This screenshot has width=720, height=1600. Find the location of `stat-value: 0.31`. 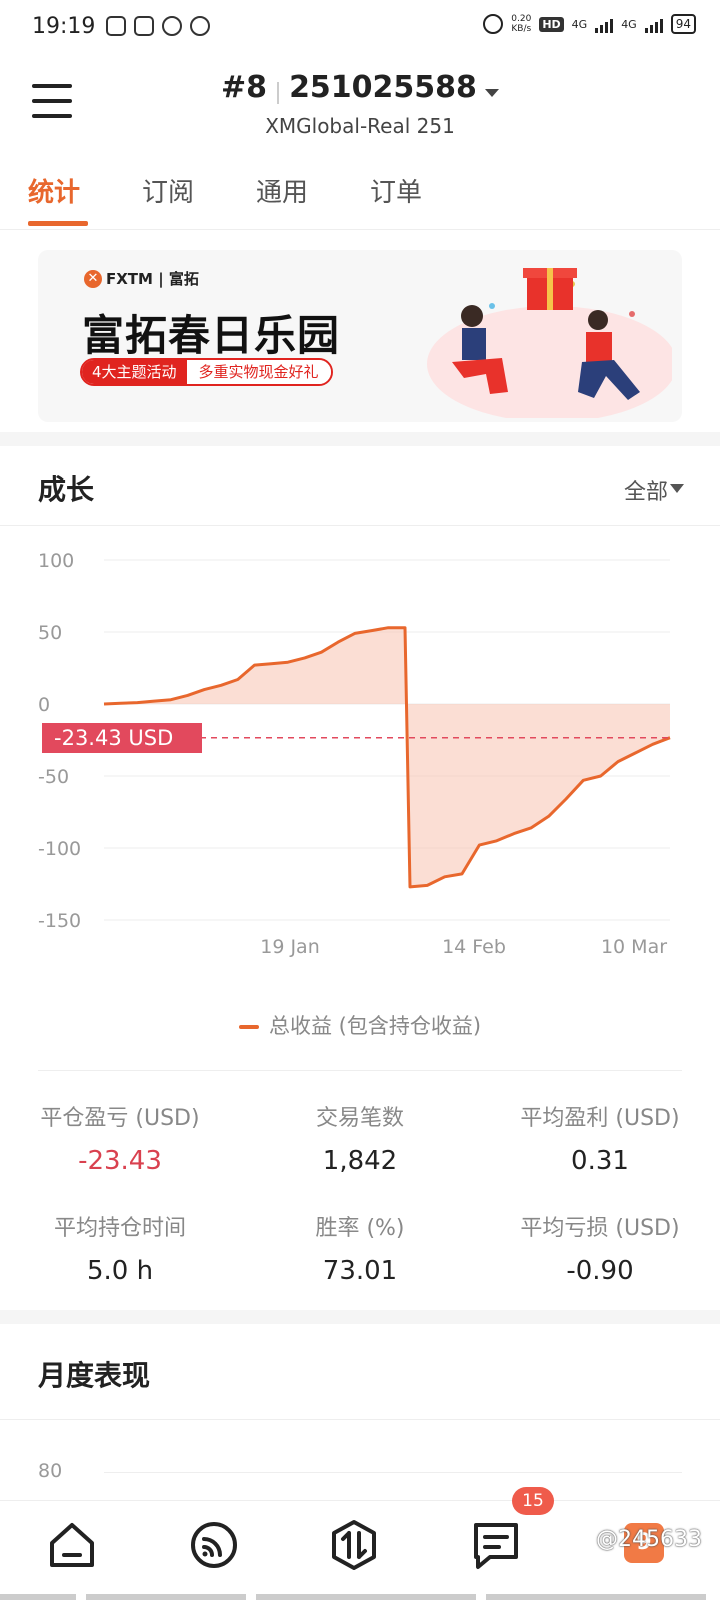

stat-value: 0.31 is located at coordinates (600, 1161).